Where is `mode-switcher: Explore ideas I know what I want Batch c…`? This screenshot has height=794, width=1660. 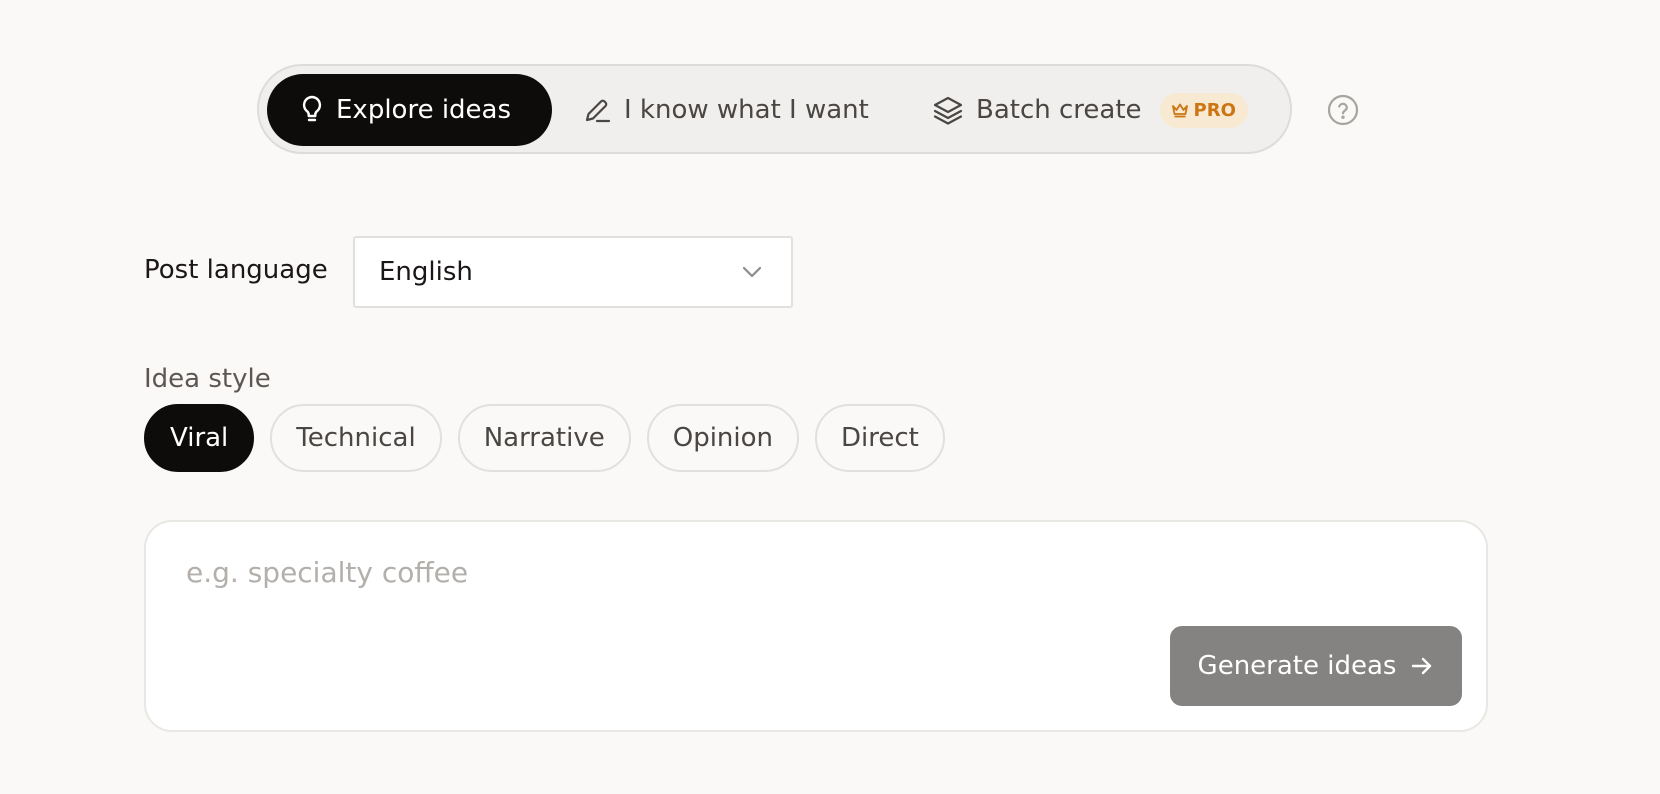 mode-switcher: Explore ideas I know what I want Batch c… is located at coordinates (774, 109).